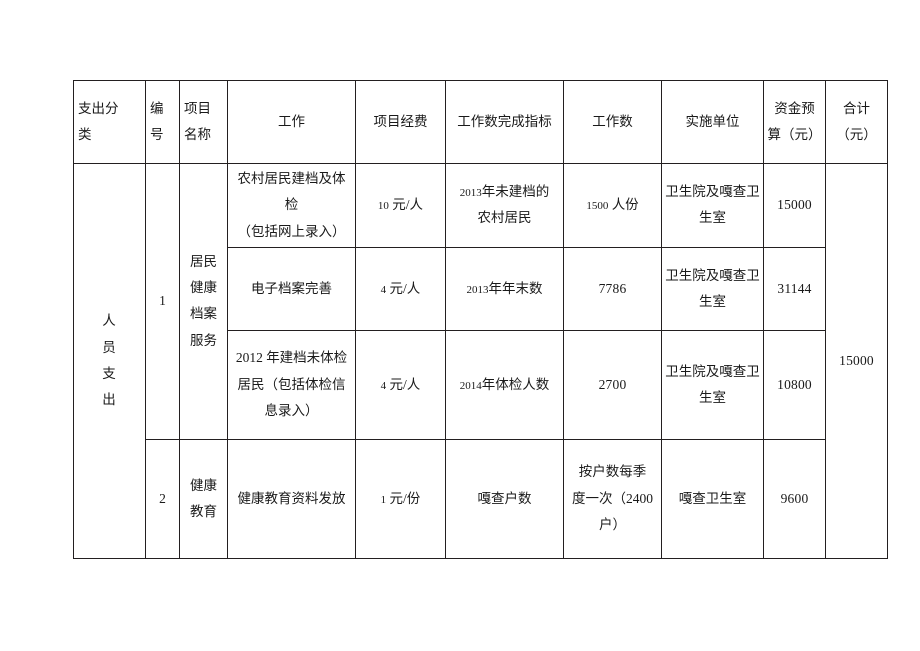  What do you see at coordinates (400, 122) in the screenshot?
I see `header-cell-fee: 项目经费` at bounding box center [400, 122].